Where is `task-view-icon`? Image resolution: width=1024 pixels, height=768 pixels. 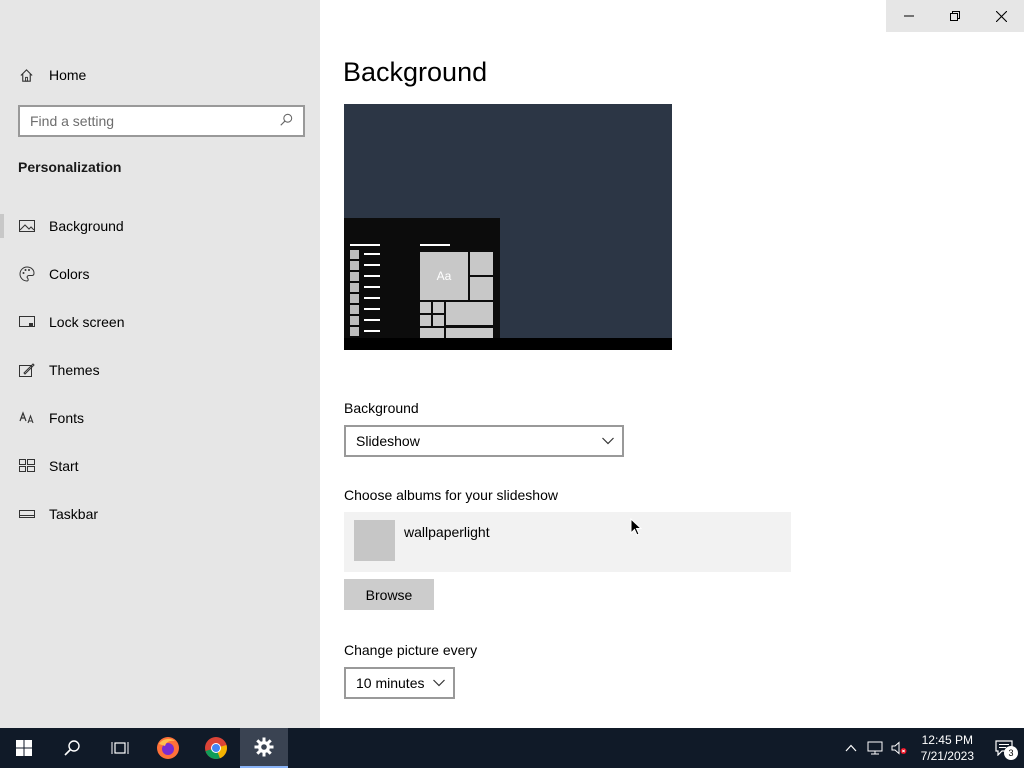 task-view-icon is located at coordinates (120, 748).